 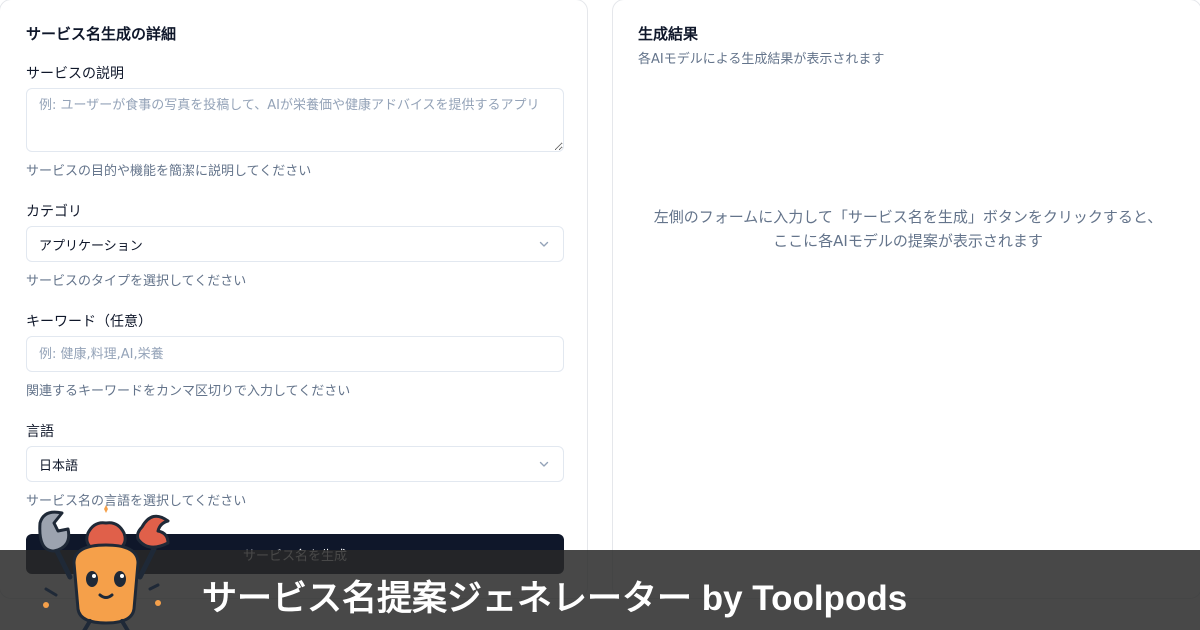 What do you see at coordinates (761, 59) in the screenshot?
I see `results-subtitle: 各AIモデルによる生成結果が表示されます` at bounding box center [761, 59].